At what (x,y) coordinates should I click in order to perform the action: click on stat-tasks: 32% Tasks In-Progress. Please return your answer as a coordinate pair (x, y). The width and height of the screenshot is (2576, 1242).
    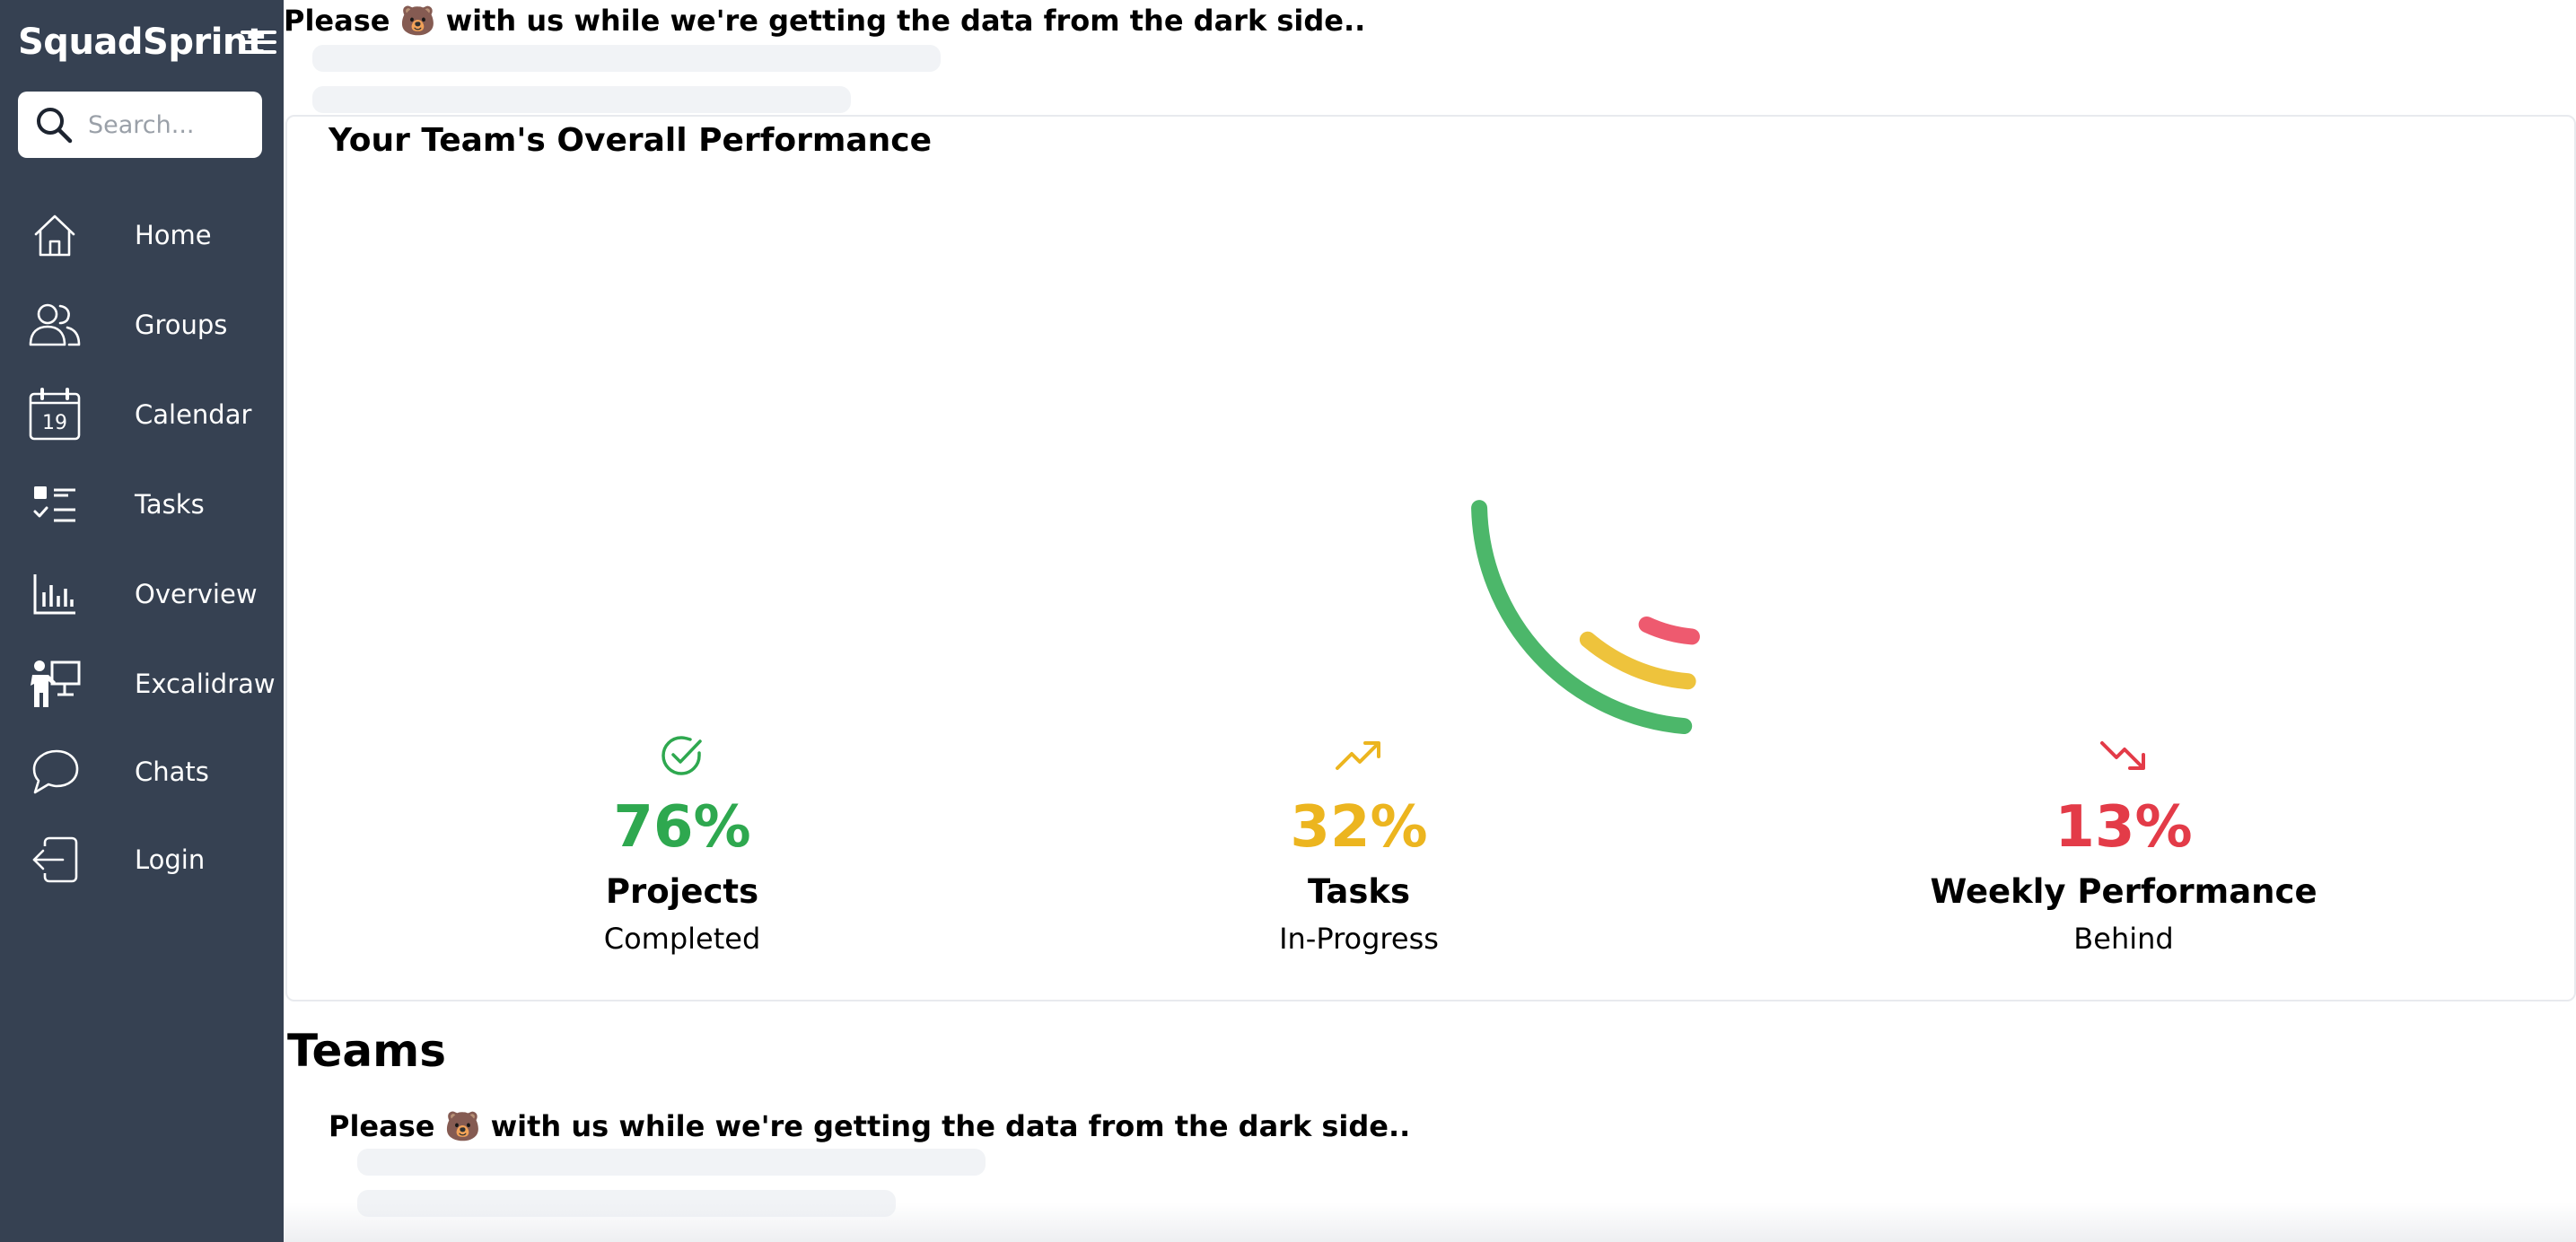
    Looking at the image, I should click on (1359, 841).